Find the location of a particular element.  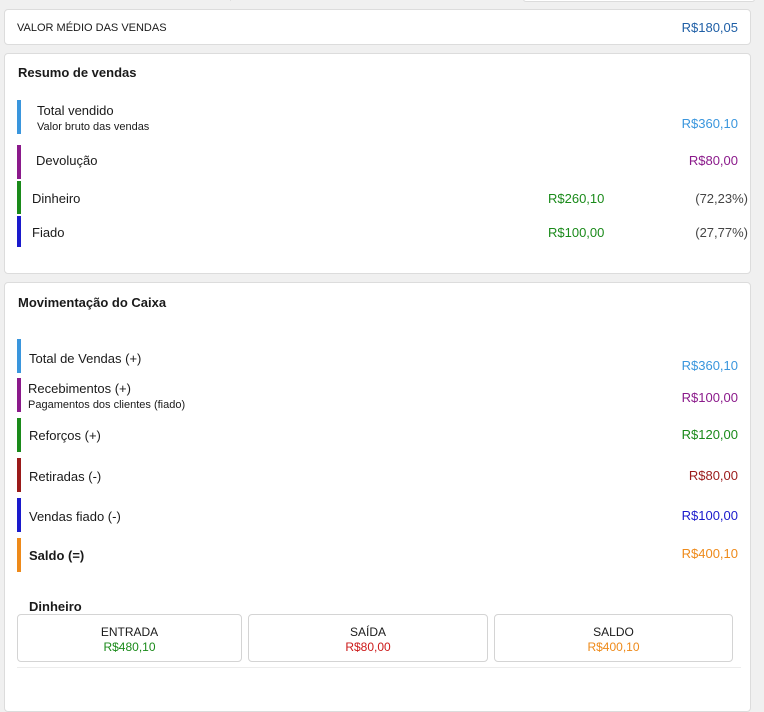

balance-label: Saldo (=) is located at coordinates (57, 555).